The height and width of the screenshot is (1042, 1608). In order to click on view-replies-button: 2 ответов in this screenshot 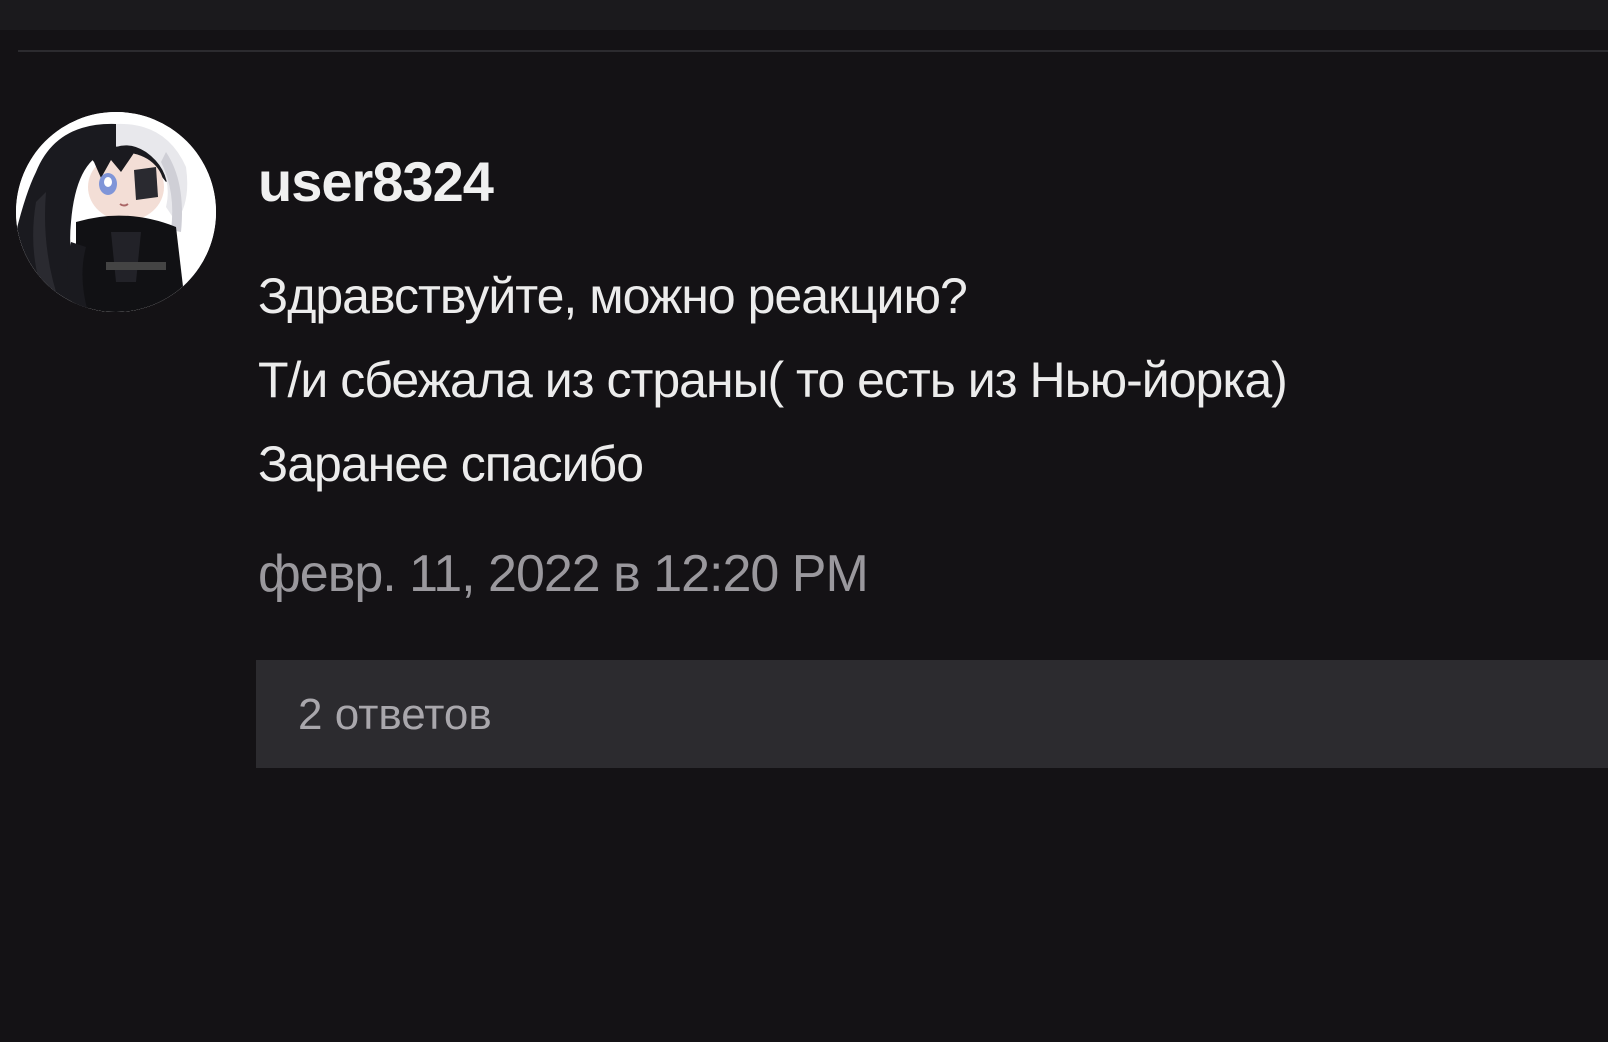, I will do `click(932, 714)`.